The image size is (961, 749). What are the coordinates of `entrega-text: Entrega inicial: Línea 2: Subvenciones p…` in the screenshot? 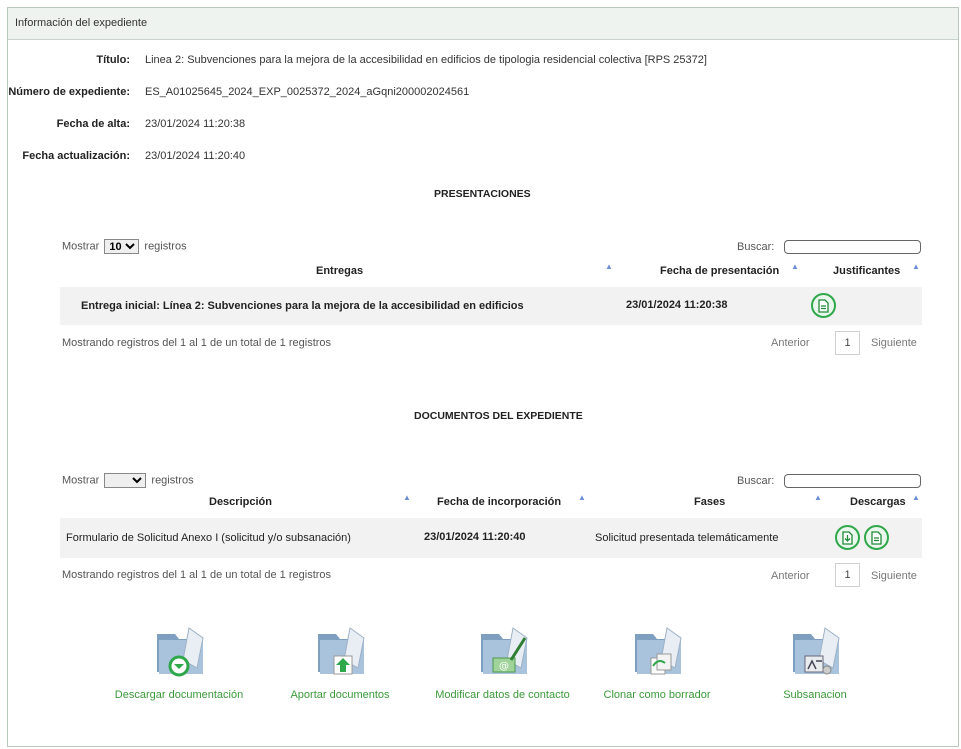 It's located at (302, 306).